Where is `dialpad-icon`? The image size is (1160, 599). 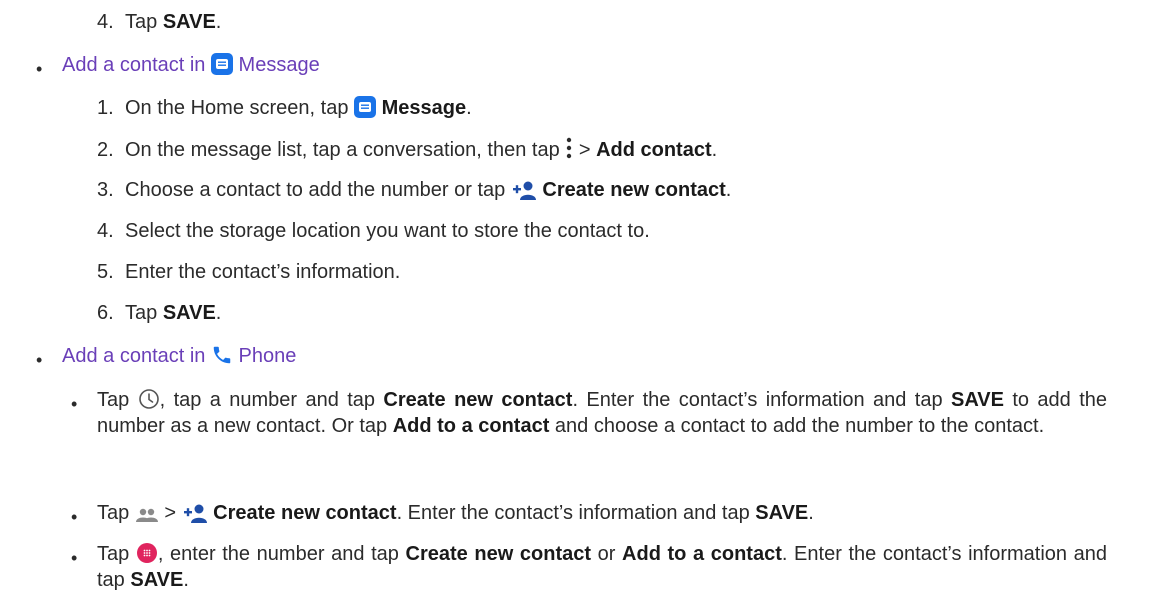 dialpad-icon is located at coordinates (146, 553).